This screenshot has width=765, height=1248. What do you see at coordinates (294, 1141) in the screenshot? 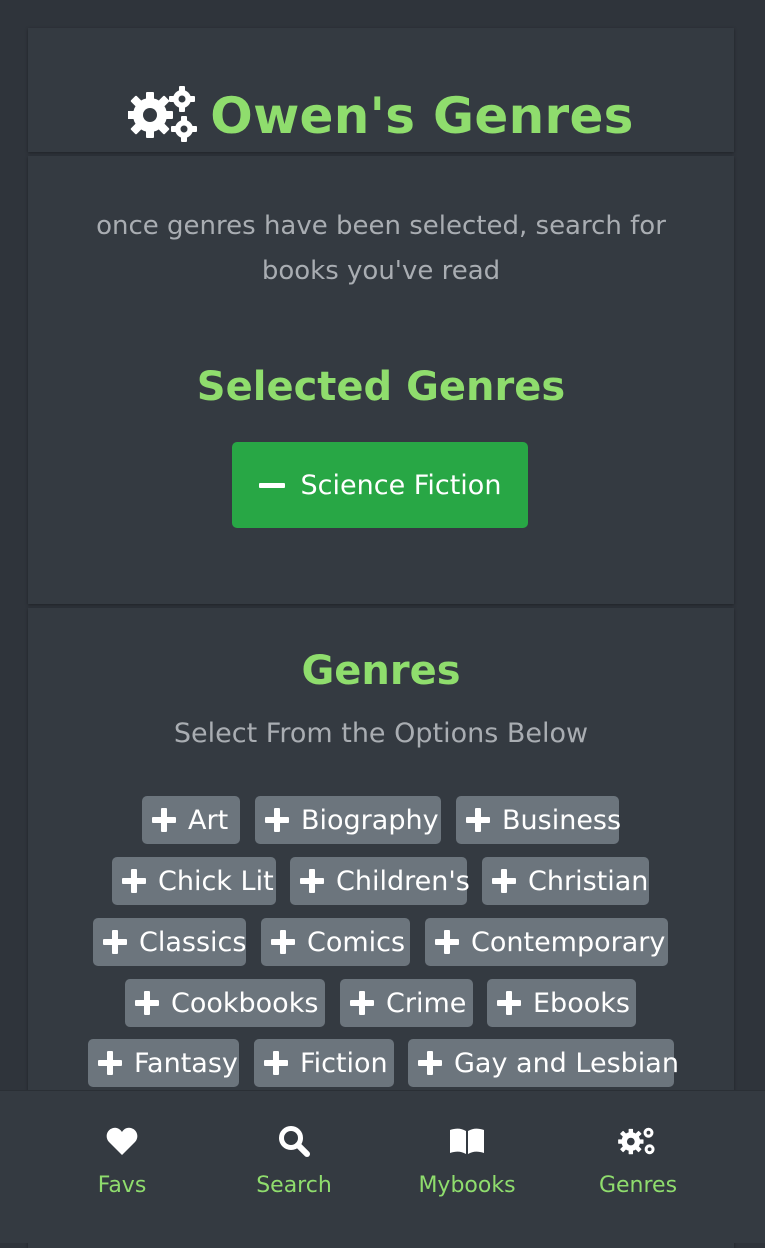
I see `search-icon` at bounding box center [294, 1141].